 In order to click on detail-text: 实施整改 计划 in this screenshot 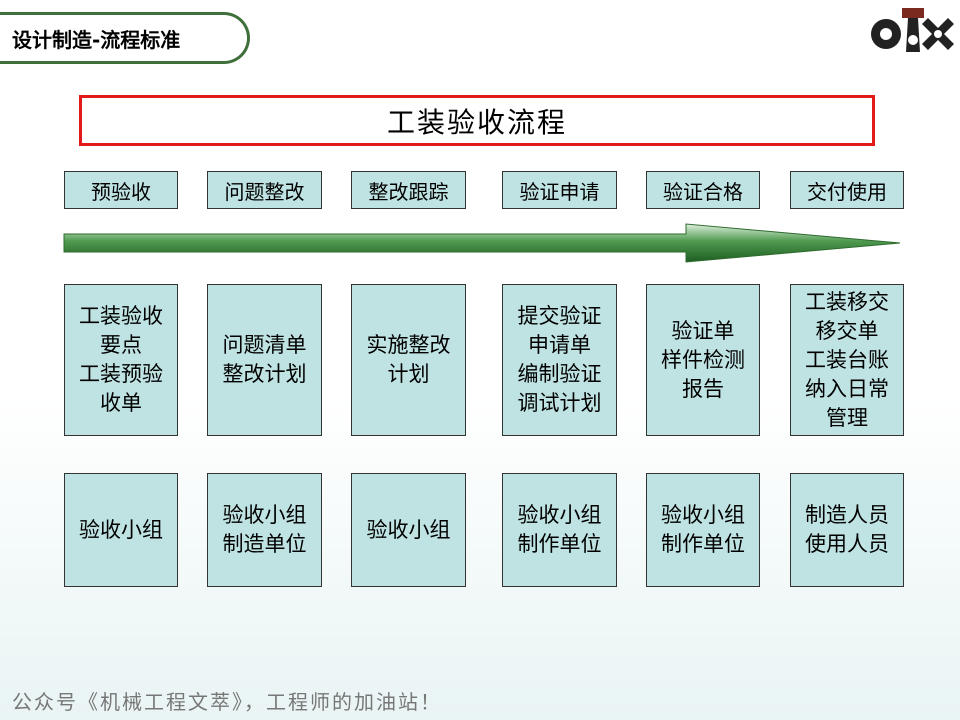, I will do `click(408, 359)`.